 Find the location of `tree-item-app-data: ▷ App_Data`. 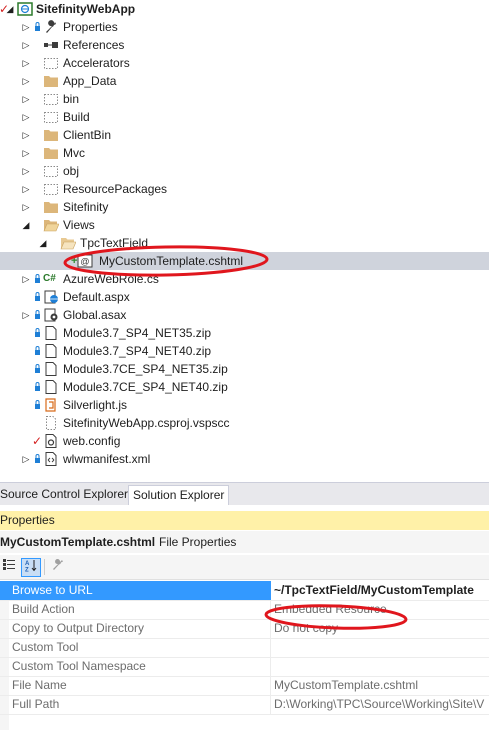

tree-item-app-data: ▷ App_Data is located at coordinates (244, 81).